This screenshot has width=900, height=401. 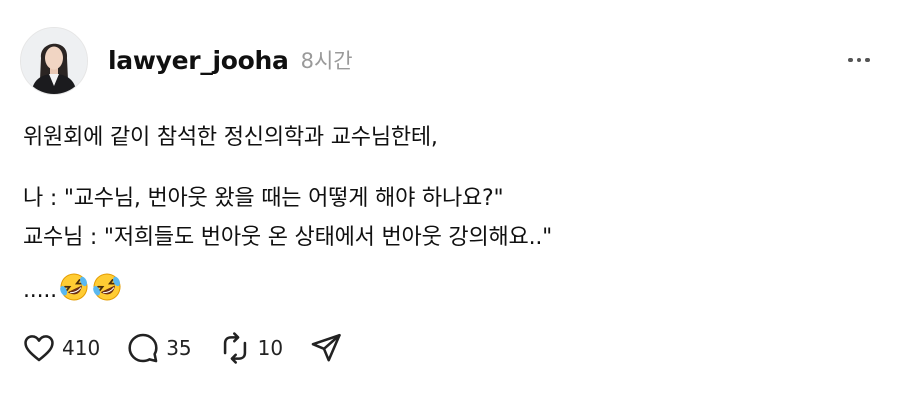 What do you see at coordinates (90, 287) in the screenshot?
I see `emoji-group` at bounding box center [90, 287].